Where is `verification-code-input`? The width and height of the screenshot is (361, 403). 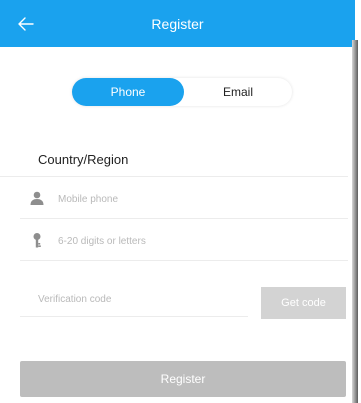
verification-code-input is located at coordinates (138, 299).